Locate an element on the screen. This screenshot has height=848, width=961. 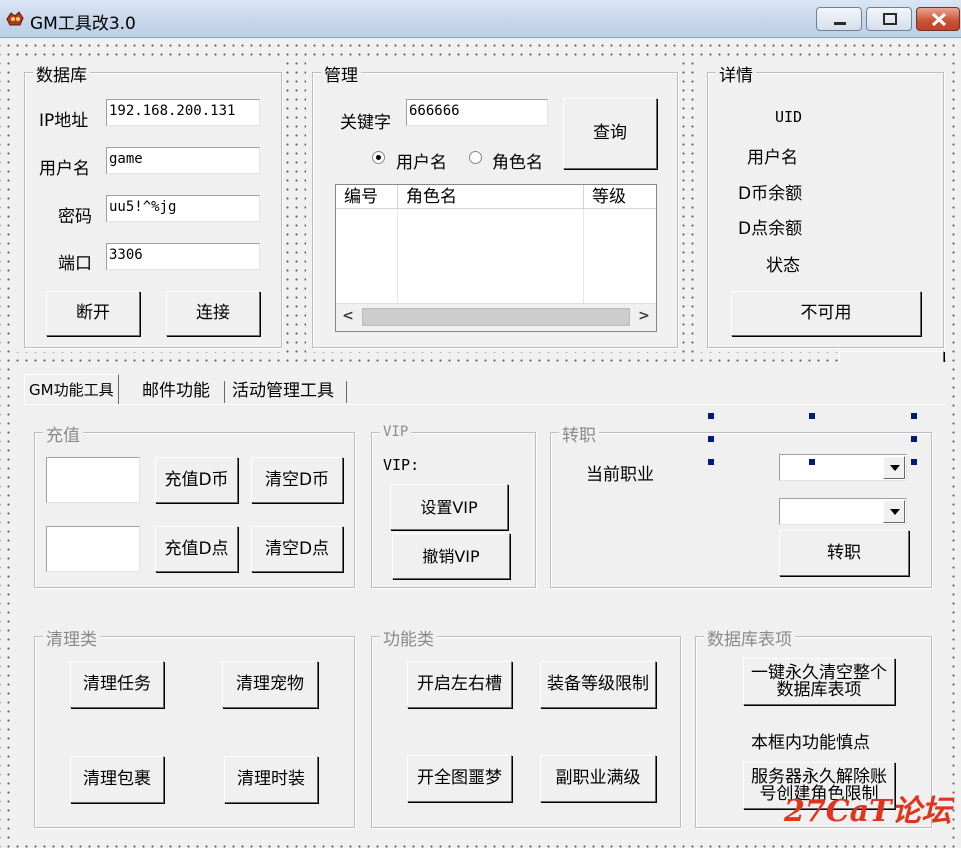
unavailable-button: 不可用 is located at coordinates (826, 313).